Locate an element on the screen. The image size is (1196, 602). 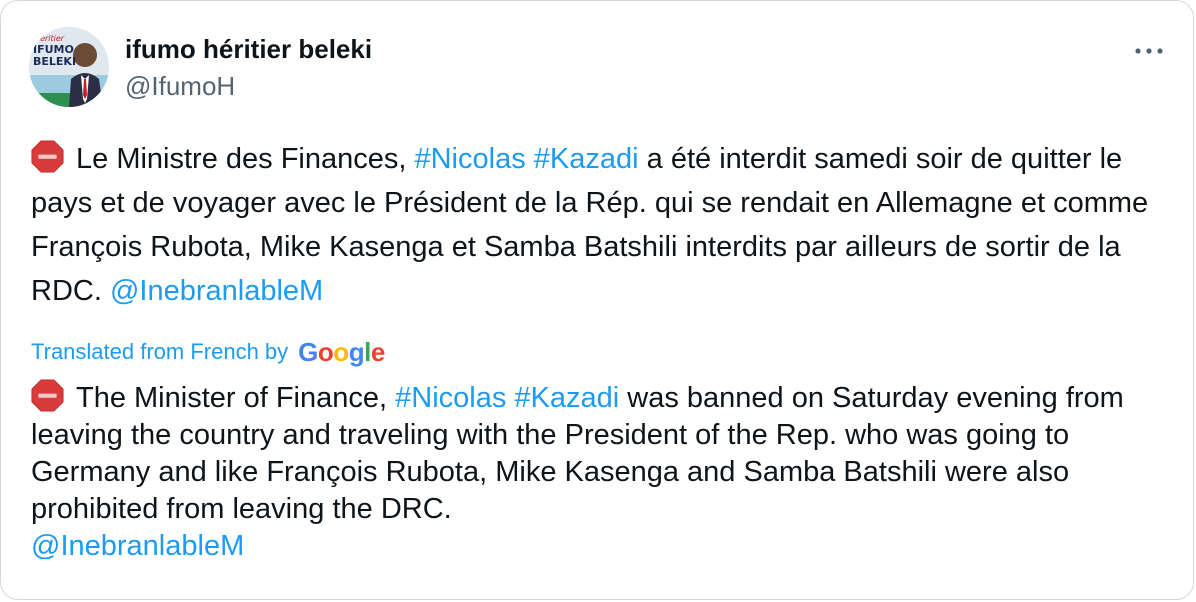
avatar-text-1: héritier is located at coordinates (50, 38).